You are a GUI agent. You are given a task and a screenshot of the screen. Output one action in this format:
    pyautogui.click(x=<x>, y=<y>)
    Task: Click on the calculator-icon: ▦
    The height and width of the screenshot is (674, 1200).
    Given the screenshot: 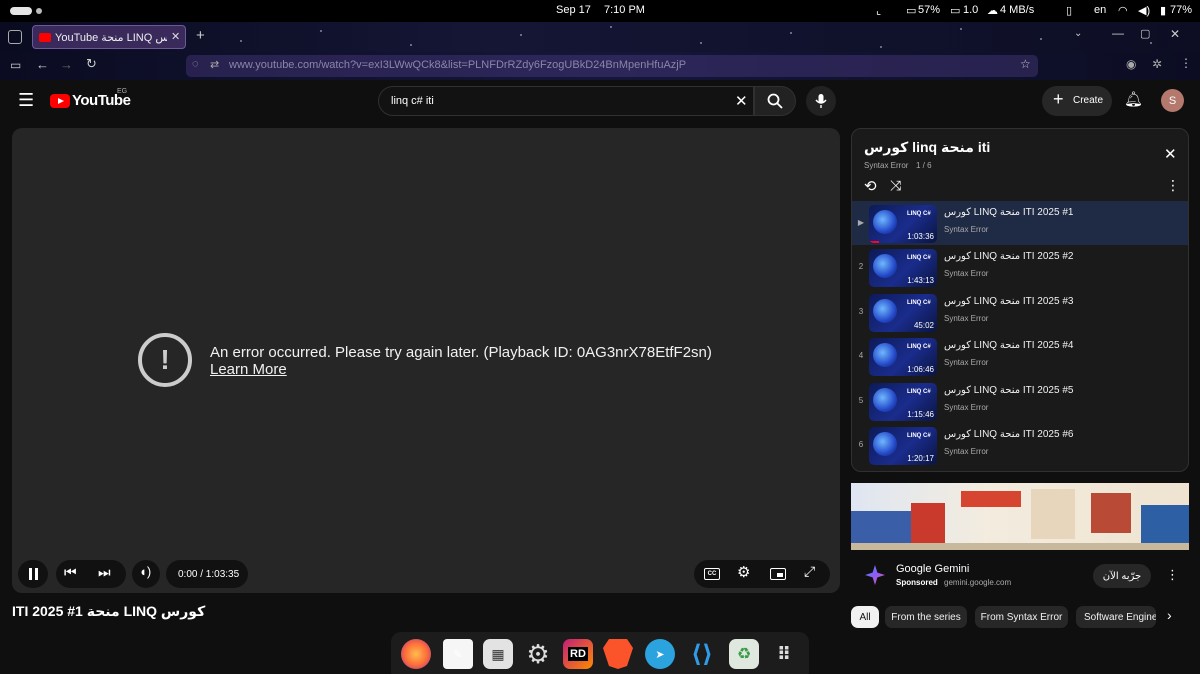 What is the action you would take?
    pyautogui.click(x=498, y=654)
    